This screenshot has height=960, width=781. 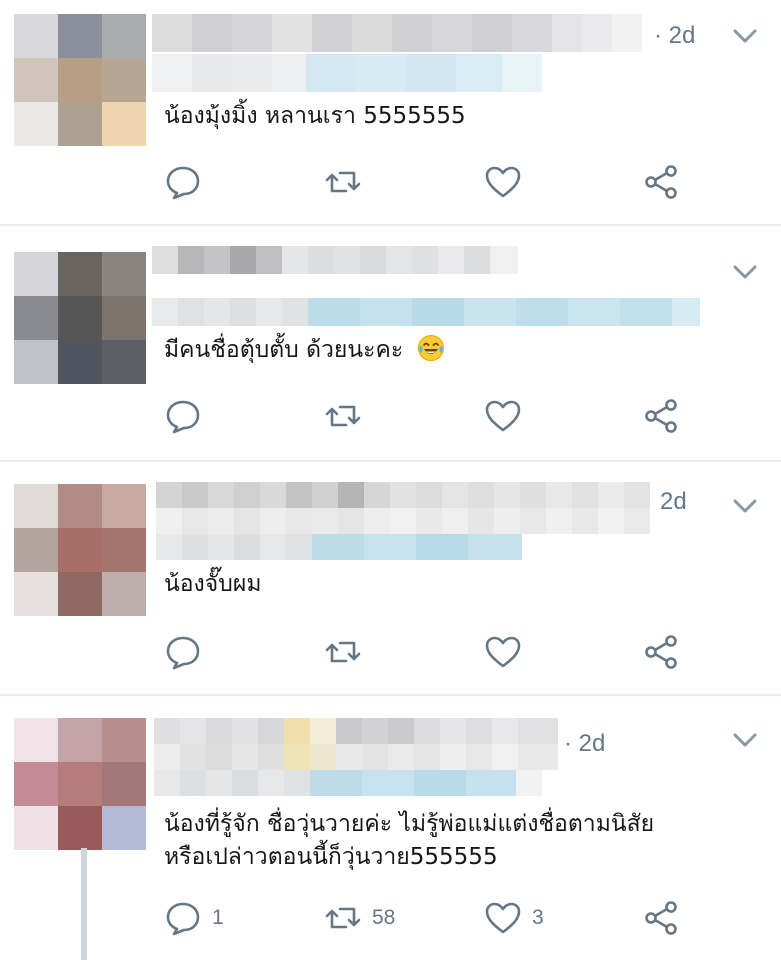 I want to click on like-count: 3, so click(x=538, y=917).